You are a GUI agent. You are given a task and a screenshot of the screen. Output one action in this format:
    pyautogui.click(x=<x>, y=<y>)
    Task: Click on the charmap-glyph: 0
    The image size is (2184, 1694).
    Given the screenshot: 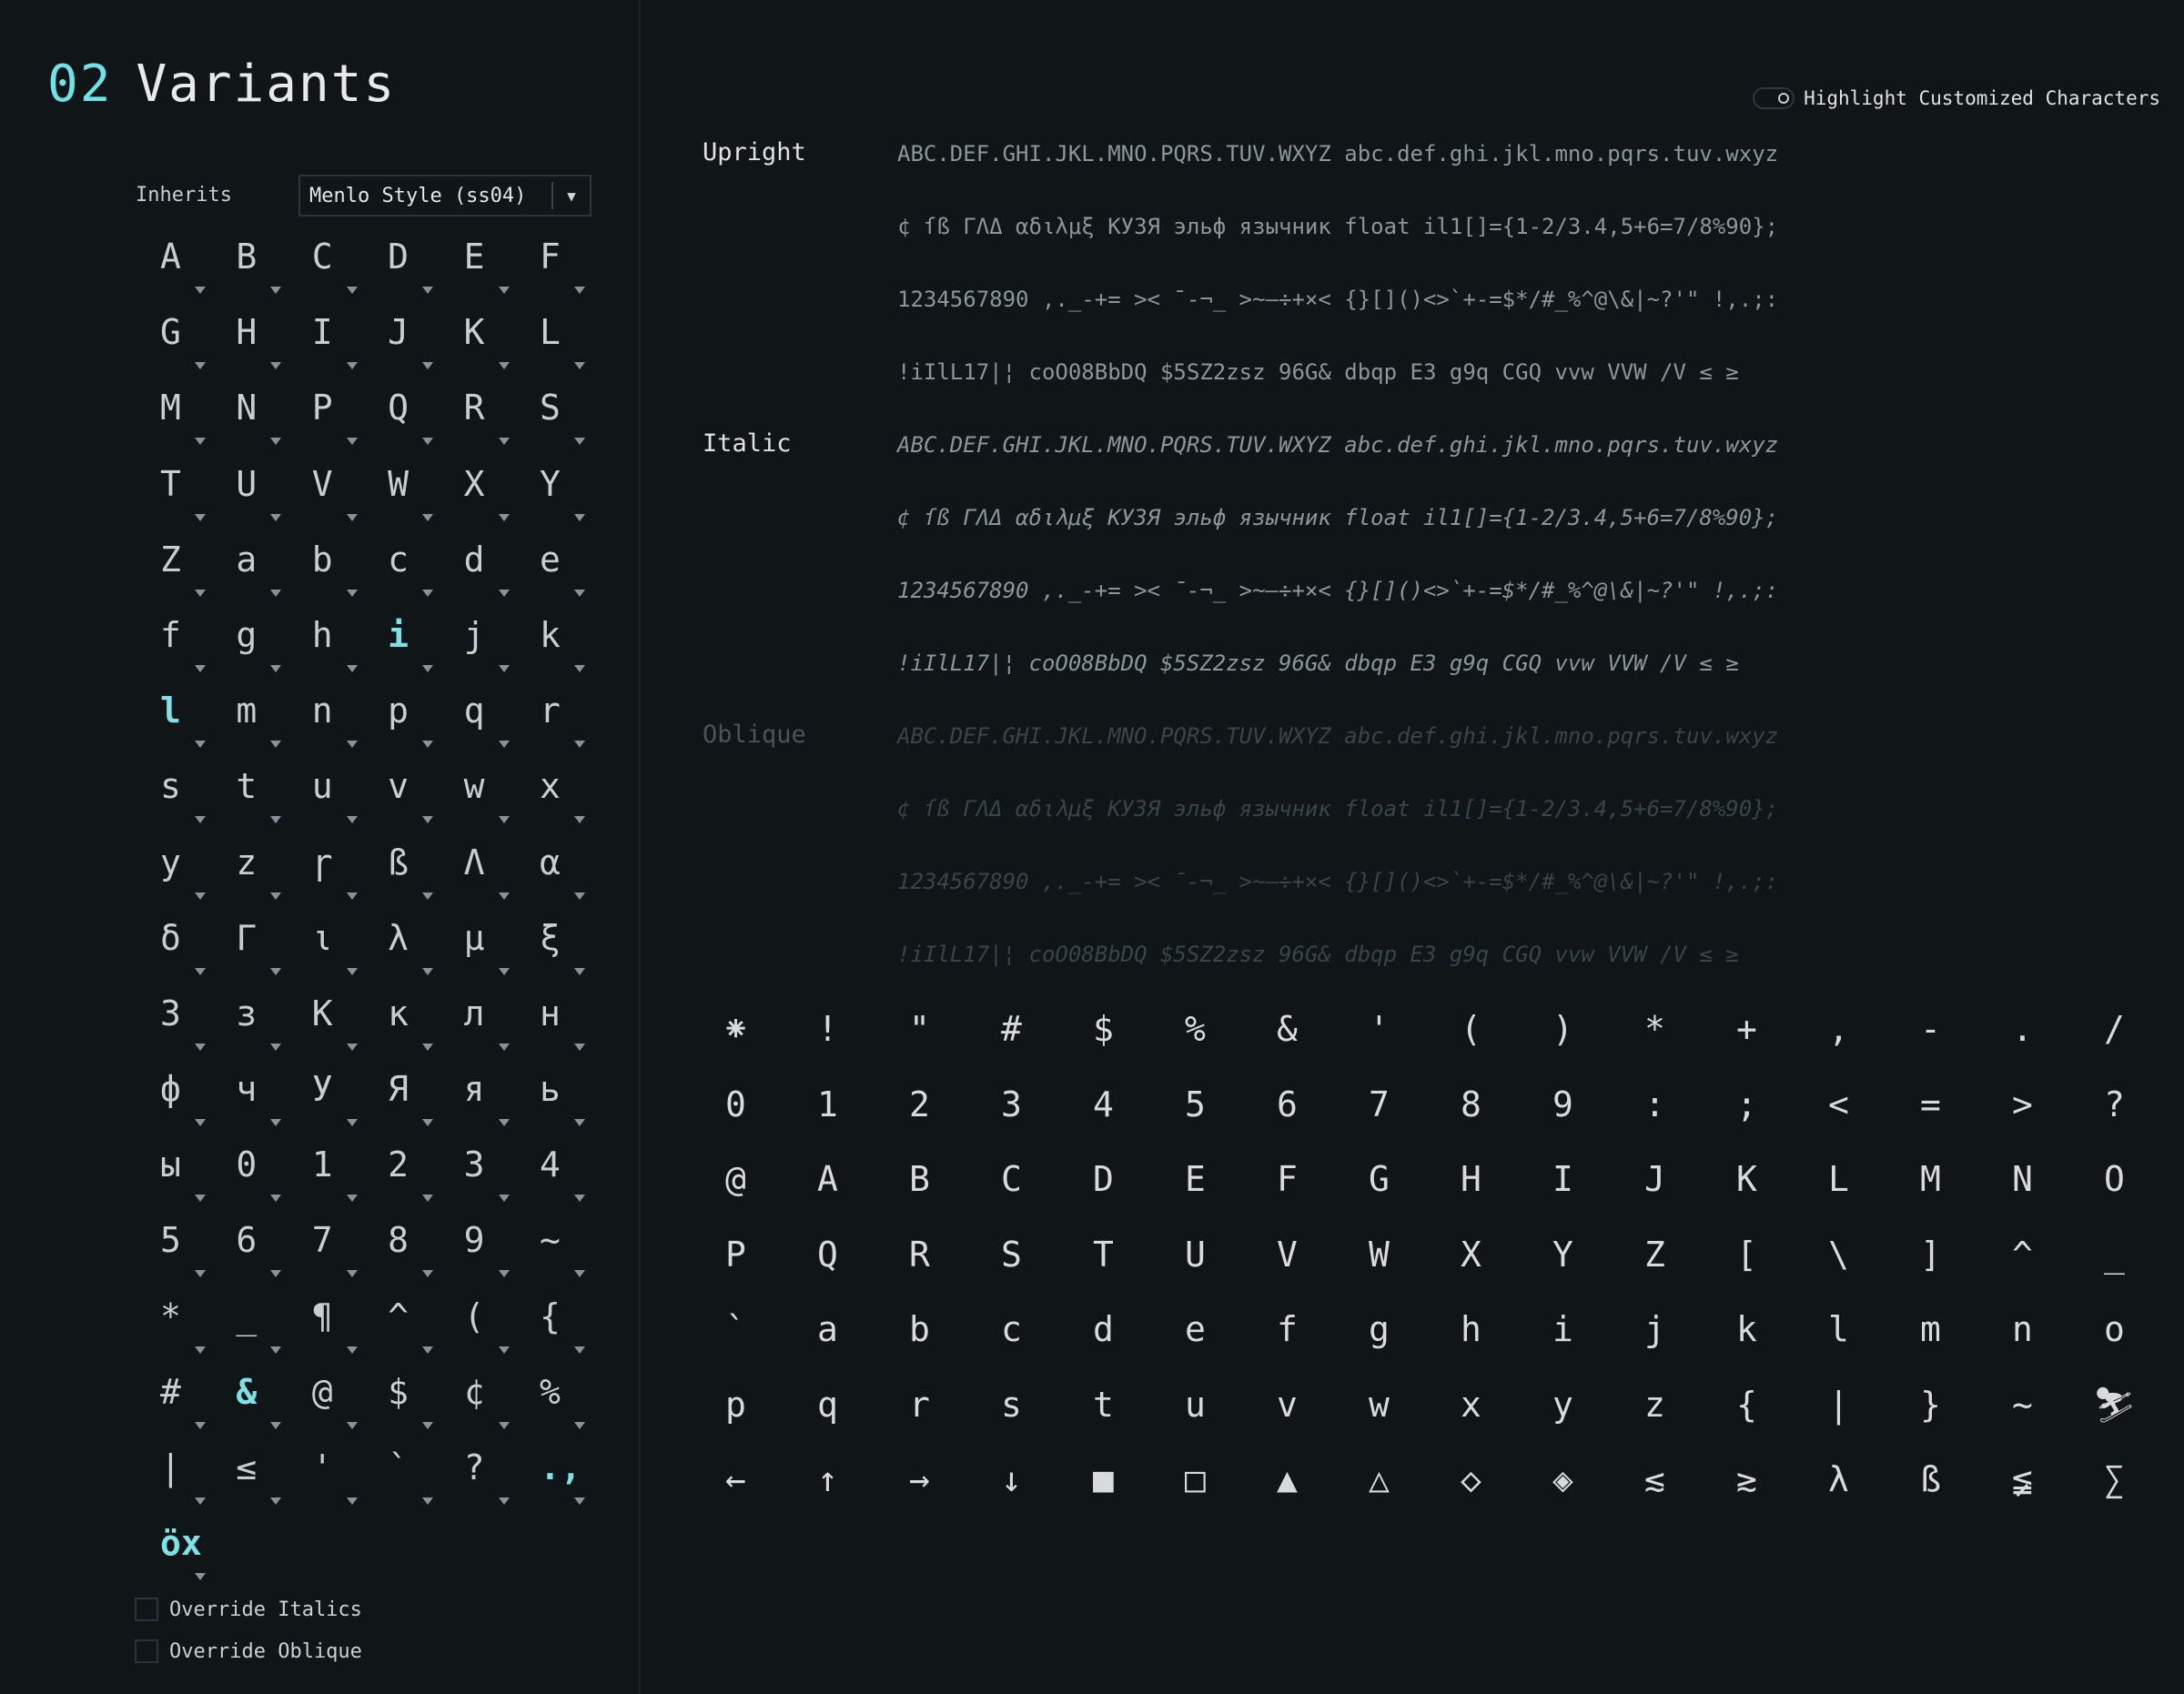 What is the action you would take?
    pyautogui.click(x=736, y=1105)
    